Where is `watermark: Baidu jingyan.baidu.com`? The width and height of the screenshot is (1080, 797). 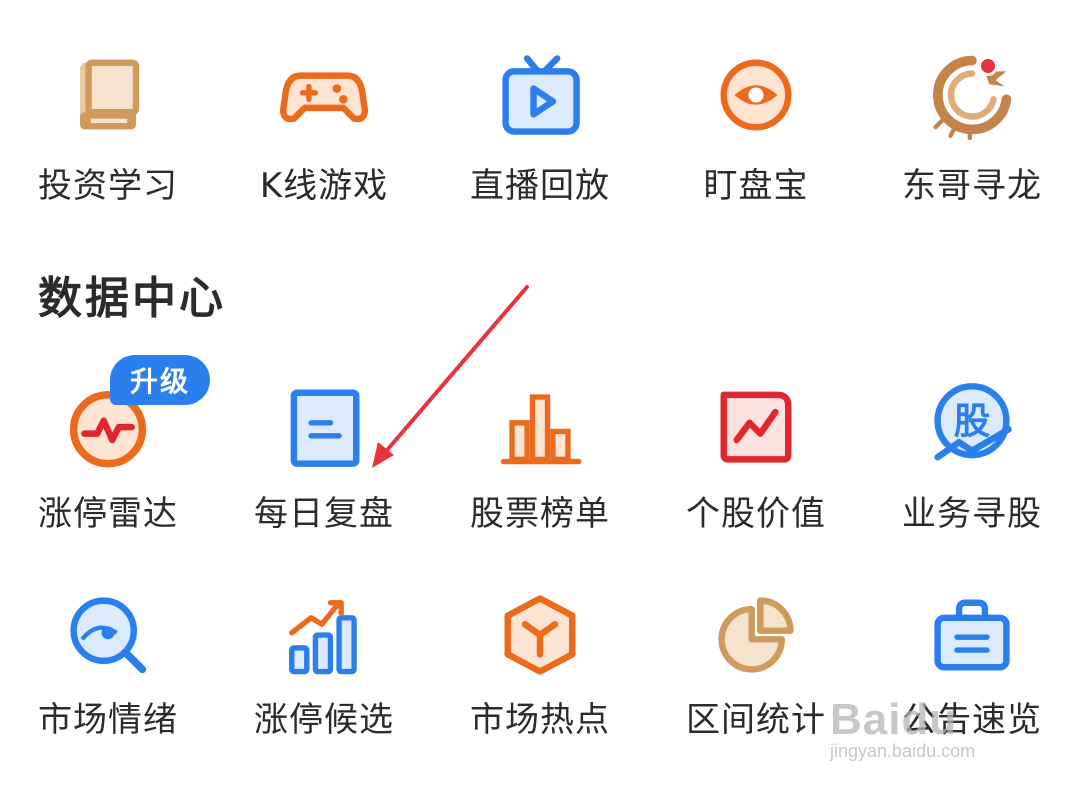 watermark: Baidu jingyan.baidu.com is located at coordinates (940, 735).